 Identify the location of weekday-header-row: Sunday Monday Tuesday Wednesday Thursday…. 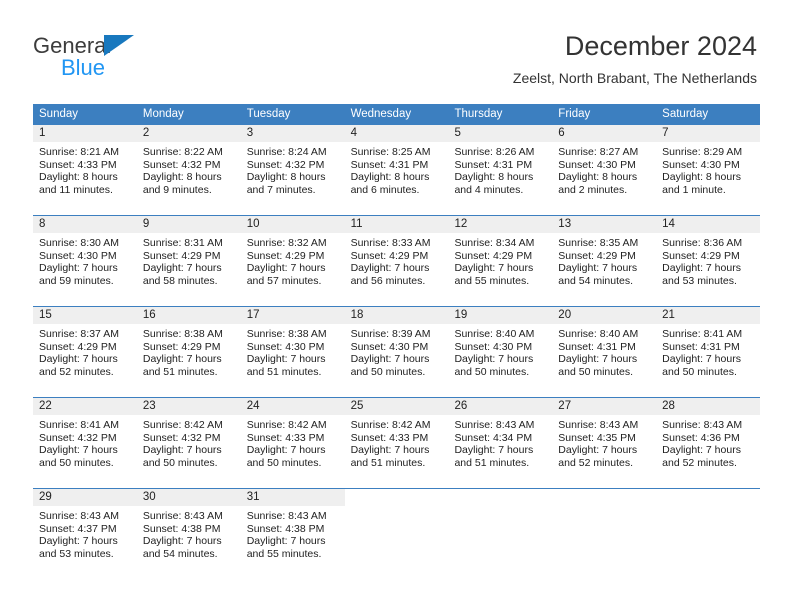
(396, 114).